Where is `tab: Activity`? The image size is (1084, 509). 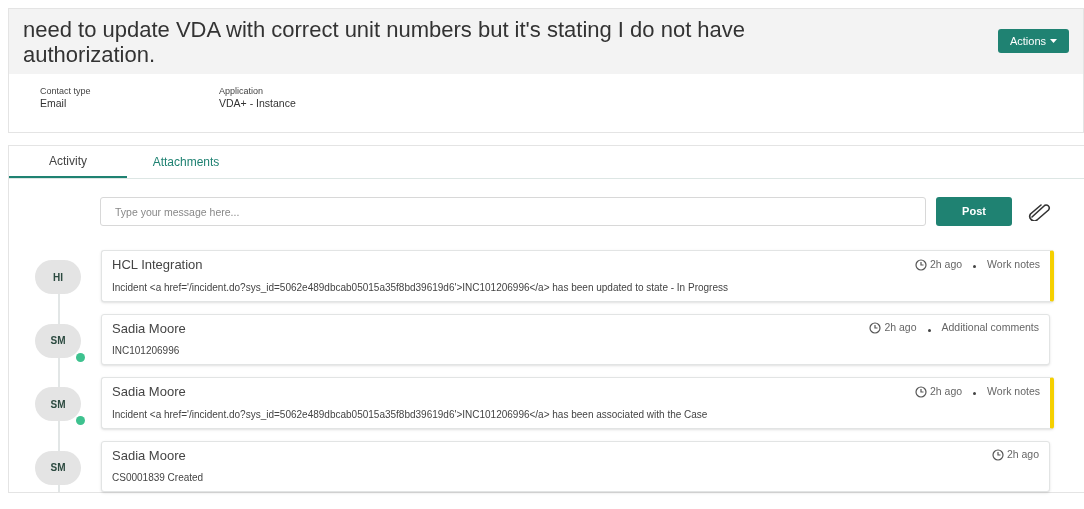
tab: Activity is located at coordinates (68, 162).